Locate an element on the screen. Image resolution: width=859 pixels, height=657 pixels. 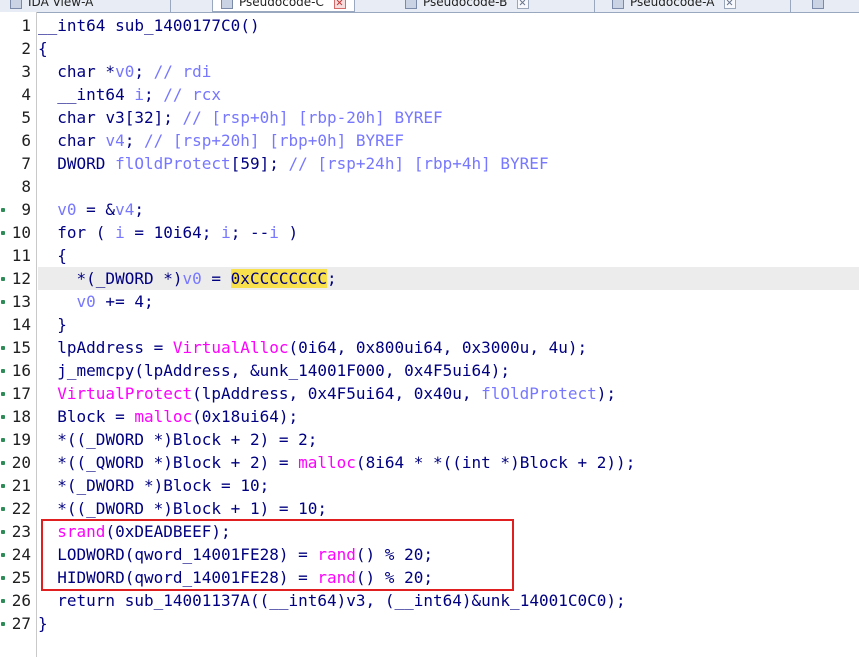
line-number: 13 is located at coordinates (21, 301).